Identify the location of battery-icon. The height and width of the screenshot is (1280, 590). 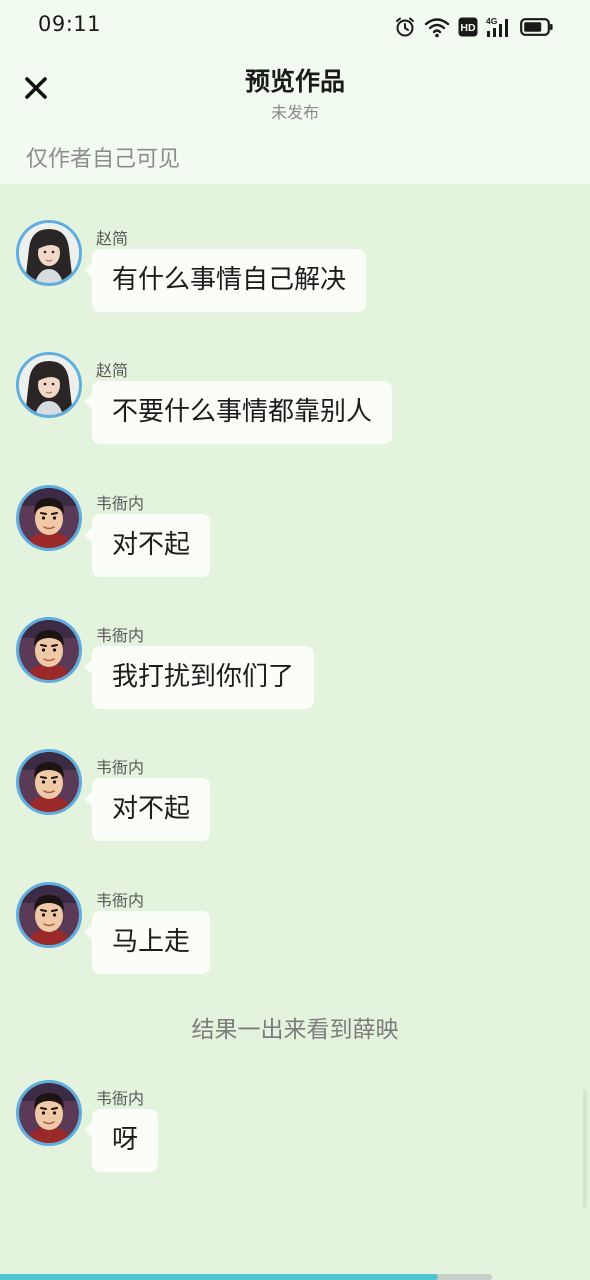
(537, 27).